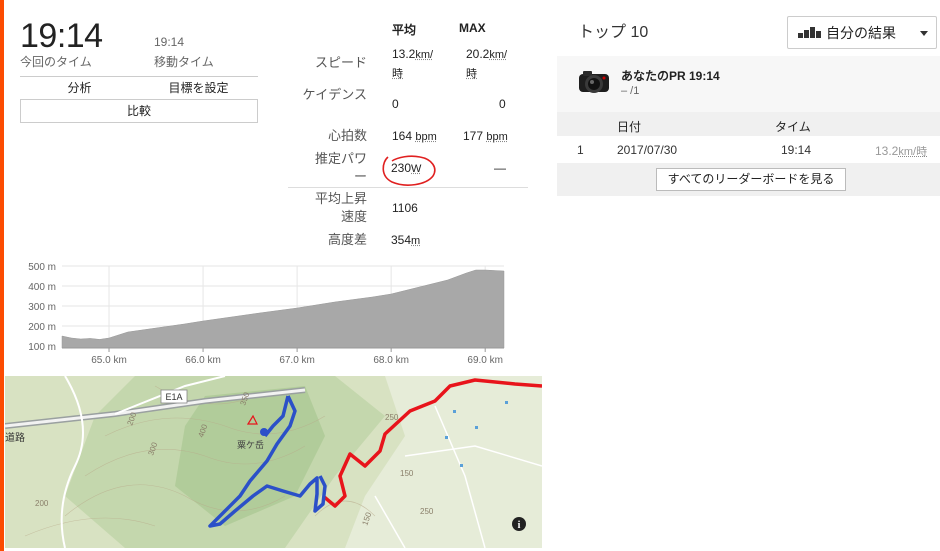 The height and width of the screenshot is (551, 940). Describe the element at coordinates (198, 88) in the screenshot. I see `set-goal-button: 目標を設定` at that location.